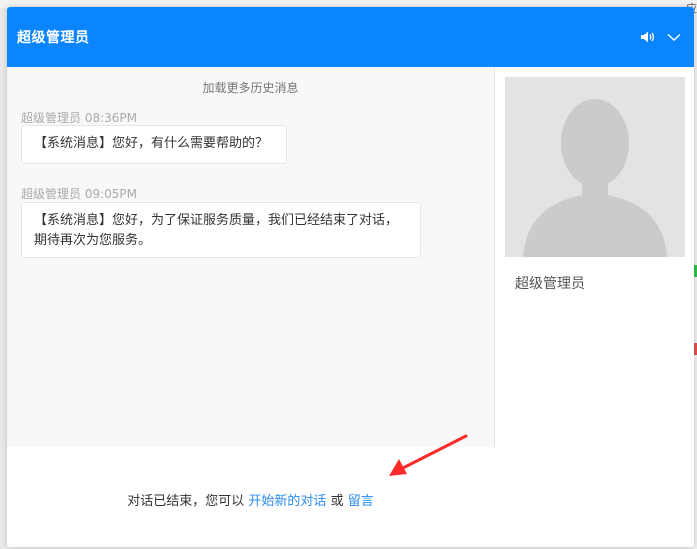 This screenshot has height=549, width=697. I want to click on footer-or: 或, so click(337, 501).